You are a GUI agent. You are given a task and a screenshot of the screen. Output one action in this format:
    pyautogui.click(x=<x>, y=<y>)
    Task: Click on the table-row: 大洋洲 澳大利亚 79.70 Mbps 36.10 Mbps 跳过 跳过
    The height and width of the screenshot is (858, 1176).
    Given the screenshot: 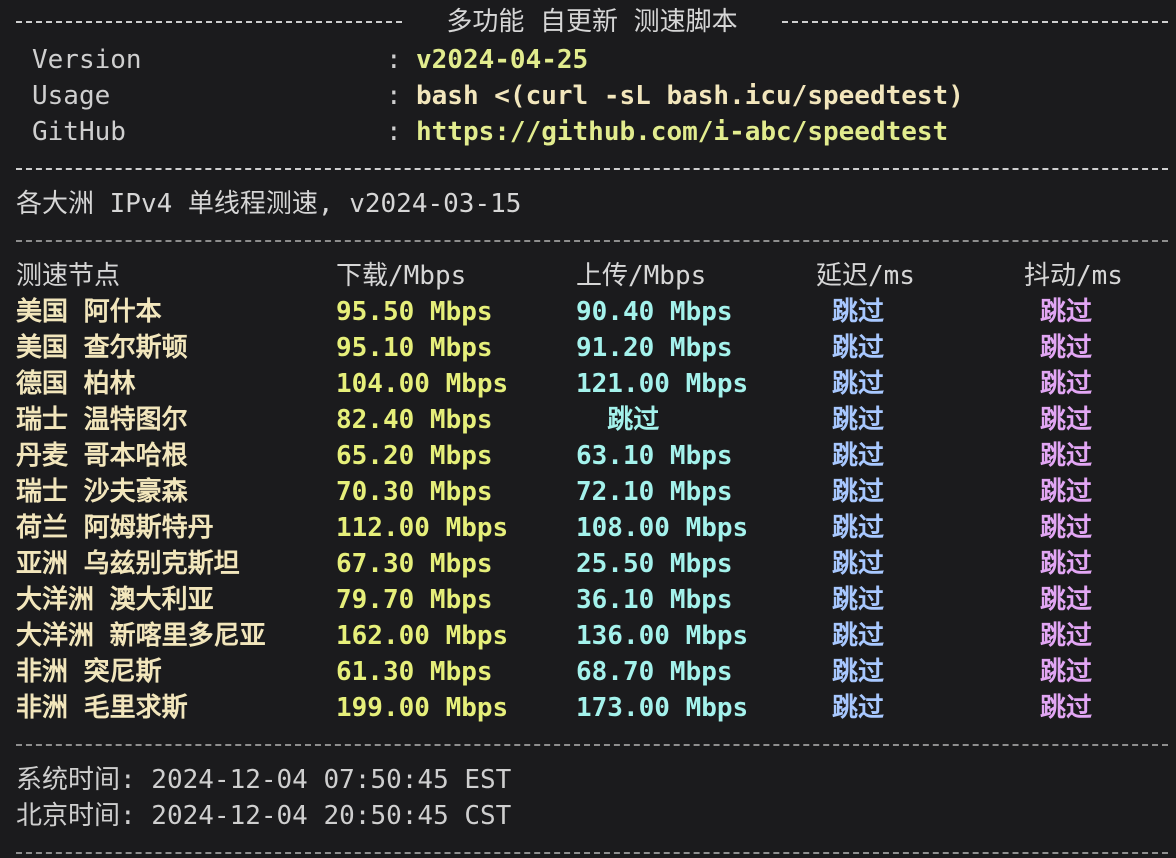 What is the action you would take?
    pyautogui.click(x=592, y=600)
    